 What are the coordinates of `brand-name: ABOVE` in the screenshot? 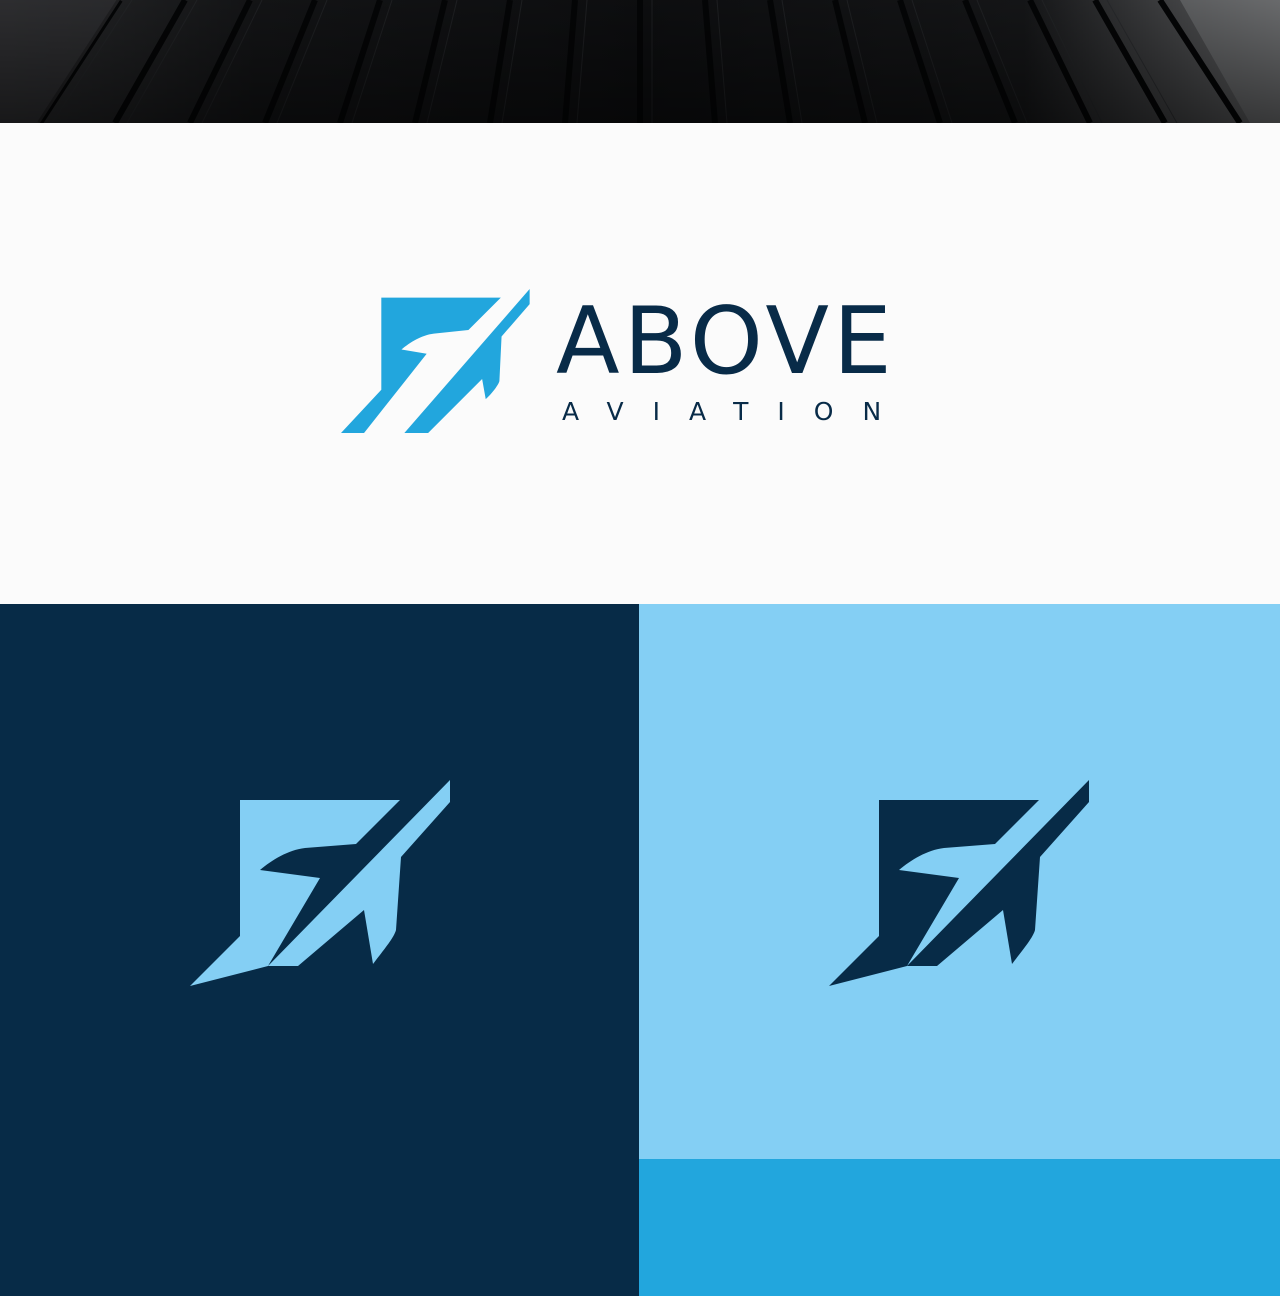 It's located at (726, 341).